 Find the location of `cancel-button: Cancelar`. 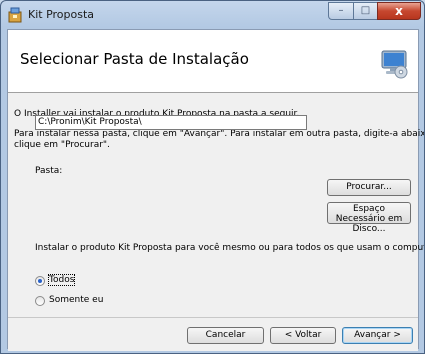

cancel-button: Cancelar is located at coordinates (225, 335).